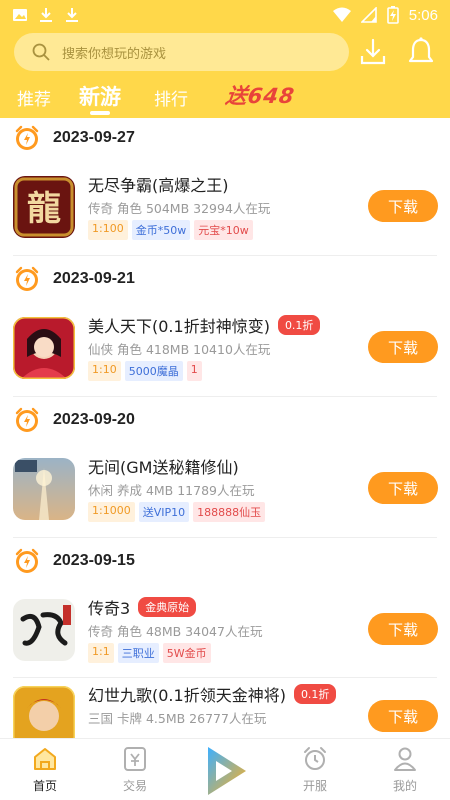 This screenshot has height=800, width=450. I want to click on date-label: 2023-09-27, so click(94, 137).